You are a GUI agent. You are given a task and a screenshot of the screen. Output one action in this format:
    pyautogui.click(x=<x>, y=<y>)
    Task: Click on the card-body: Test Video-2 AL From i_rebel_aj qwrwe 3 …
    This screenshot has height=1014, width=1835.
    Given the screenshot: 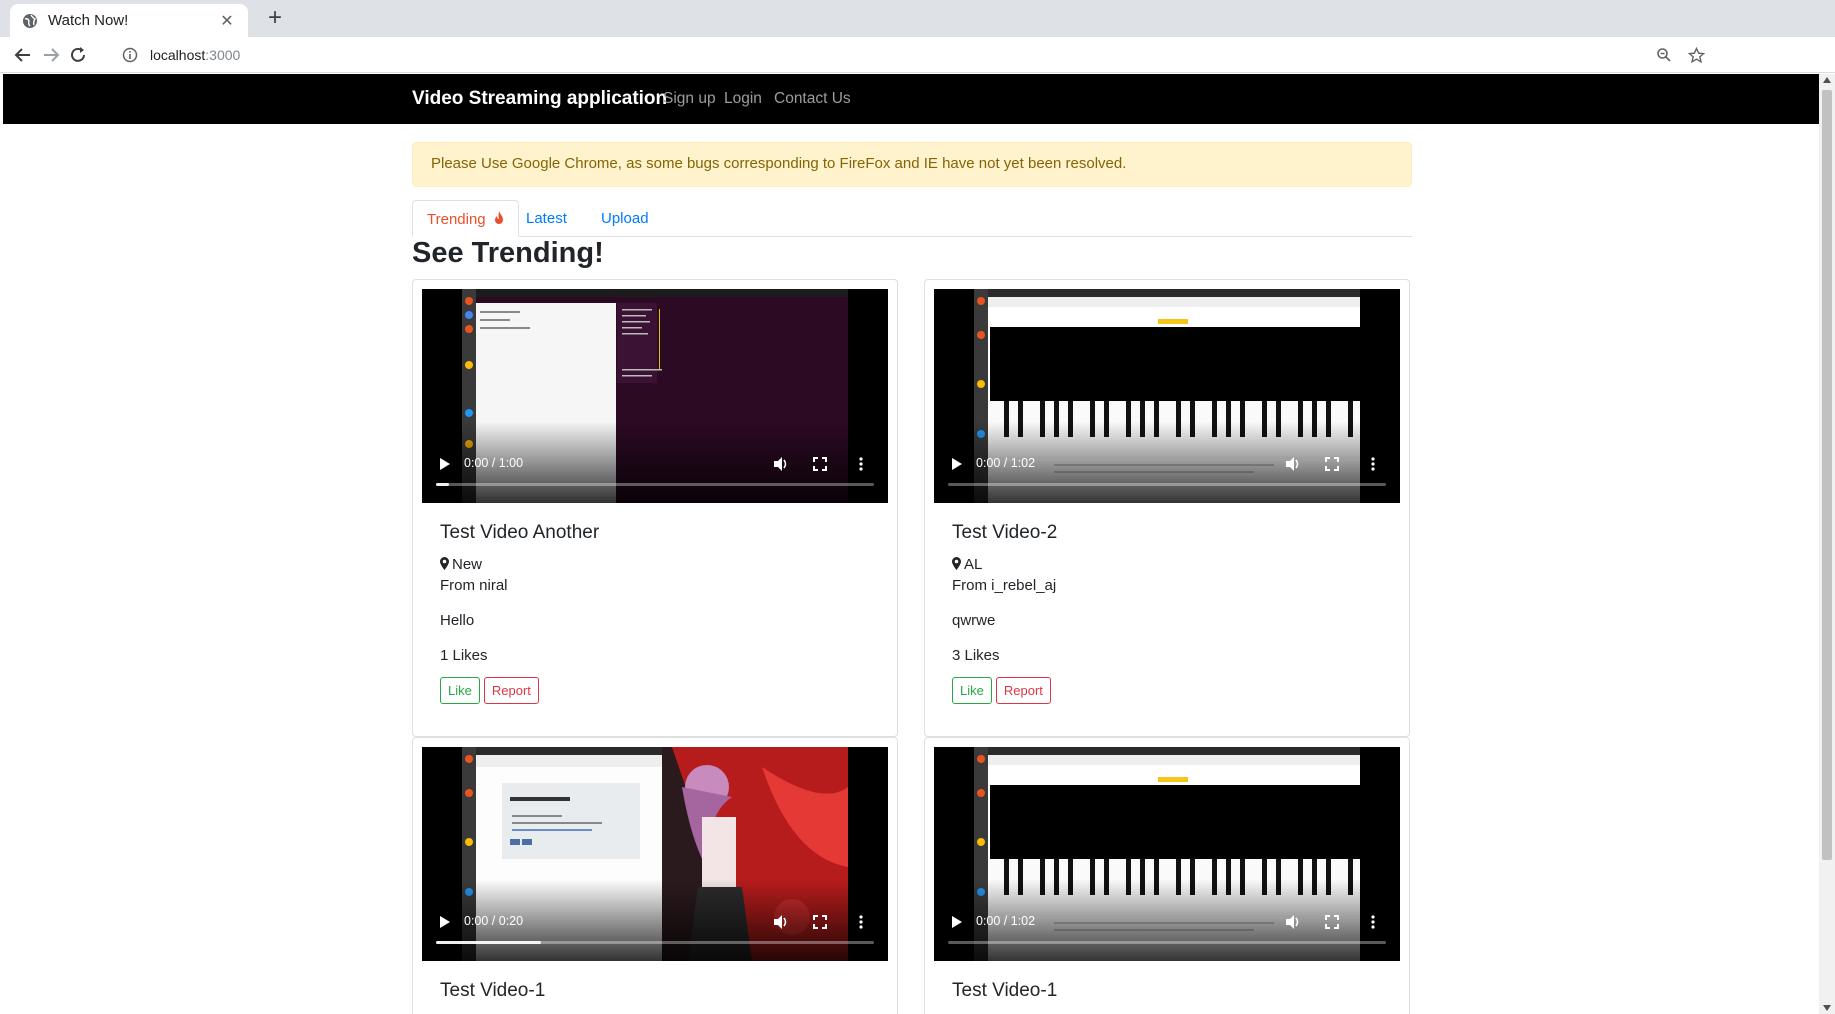 What is the action you would take?
    pyautogui.click(x=1172, y=613)
    